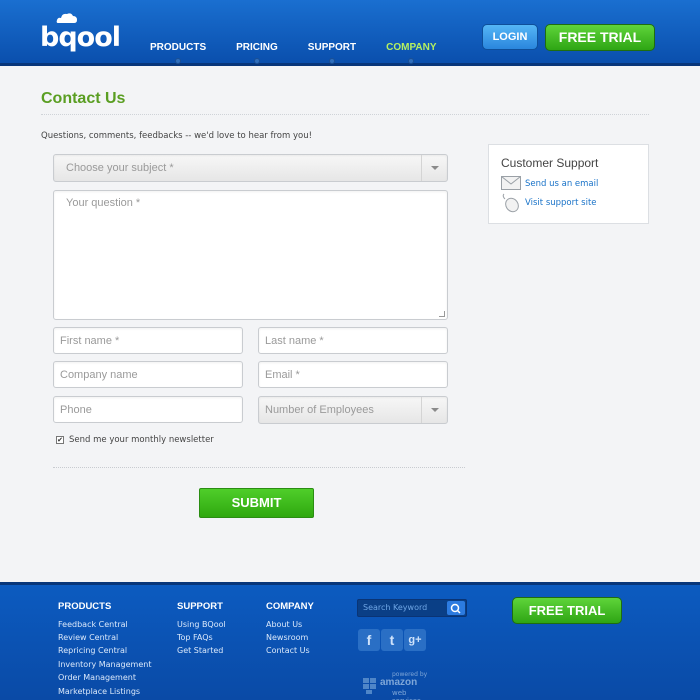  What do you see at coordinates (399, 682) in the screenshot?
I see `aws-brand: amazon` at bounding box center [399, 682].